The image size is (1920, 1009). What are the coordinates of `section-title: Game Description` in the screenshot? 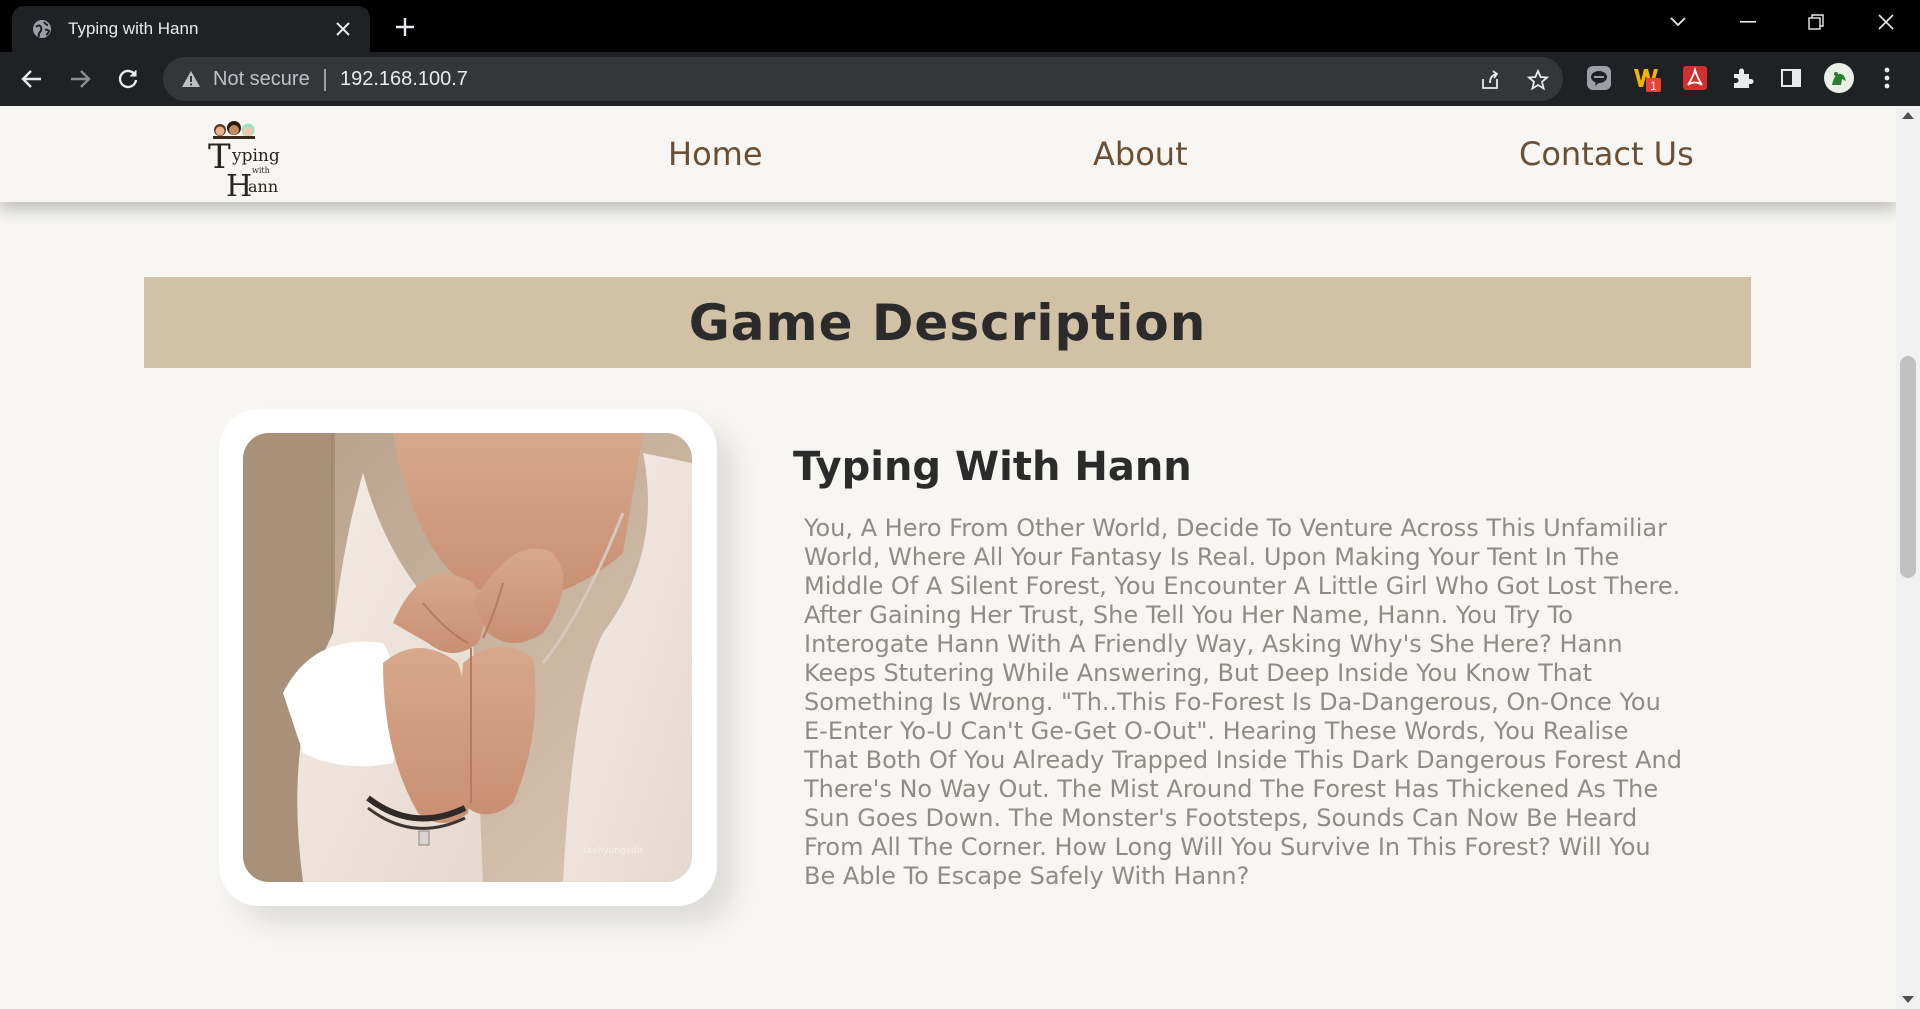 It's located at (947, 322).